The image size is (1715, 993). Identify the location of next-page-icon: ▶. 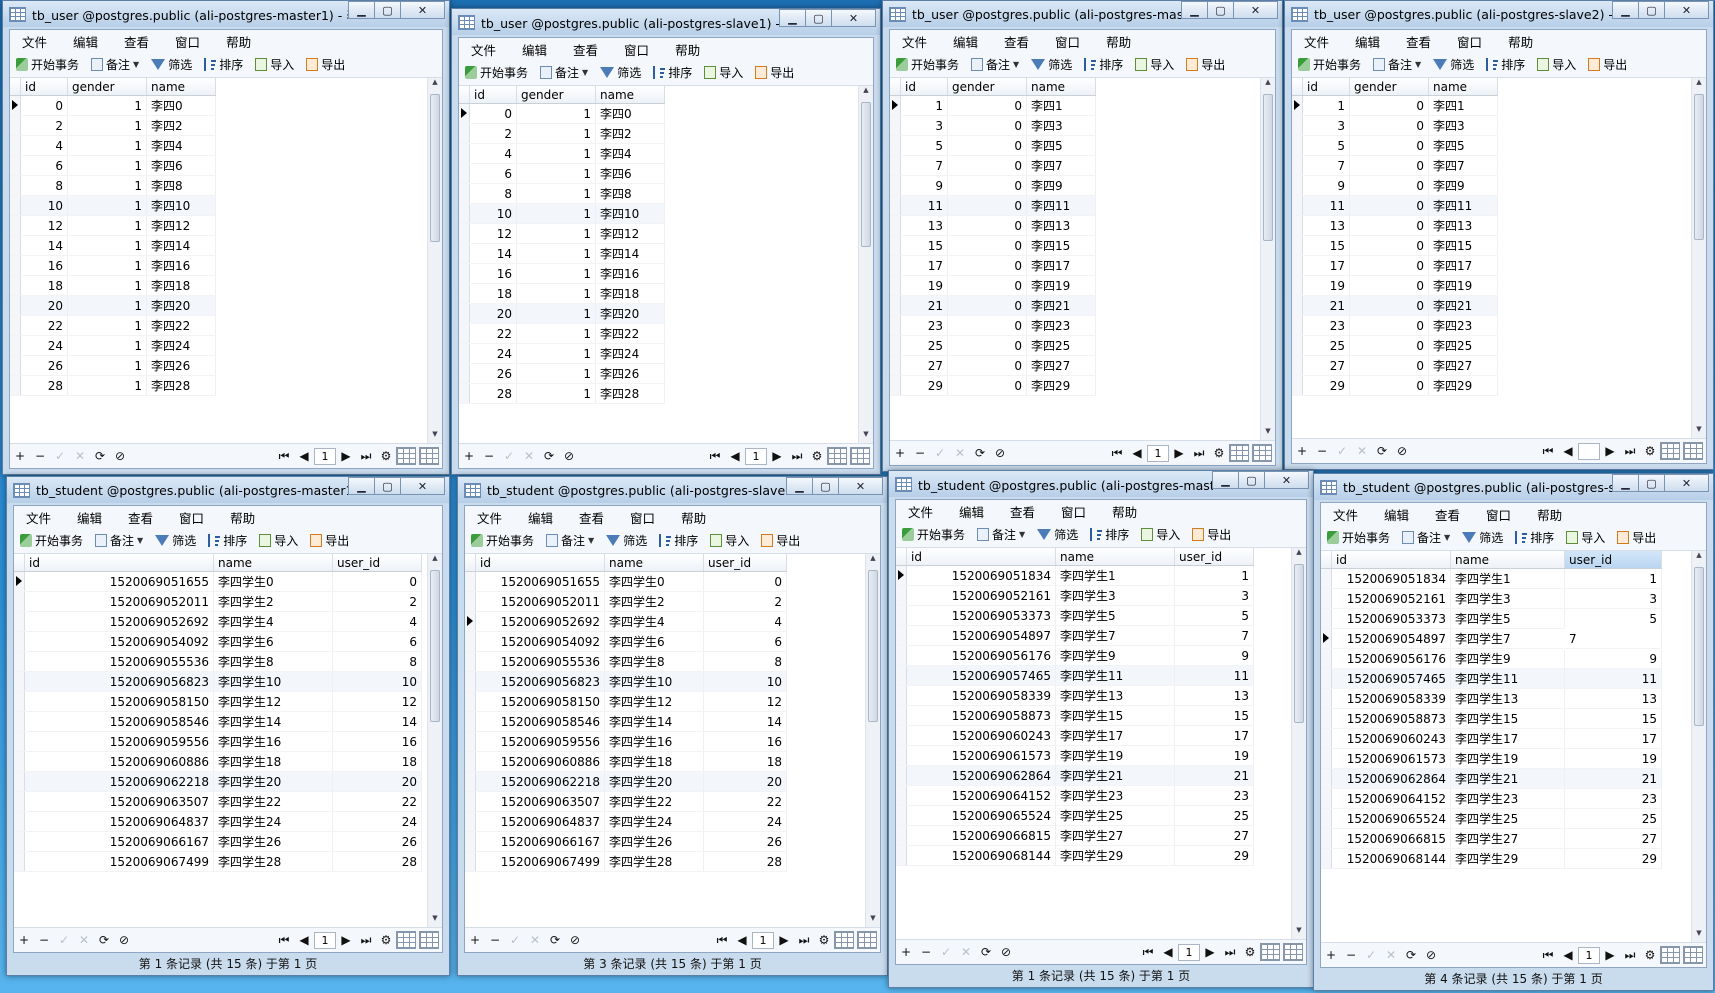
(1179, 453).